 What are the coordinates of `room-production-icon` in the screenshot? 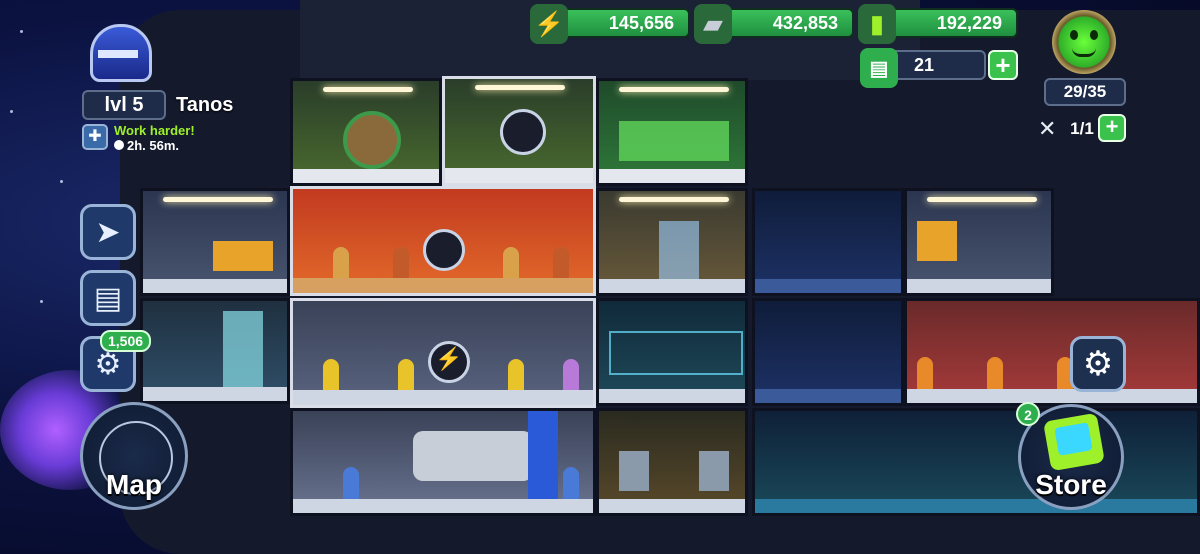 It's located at (523, 132).